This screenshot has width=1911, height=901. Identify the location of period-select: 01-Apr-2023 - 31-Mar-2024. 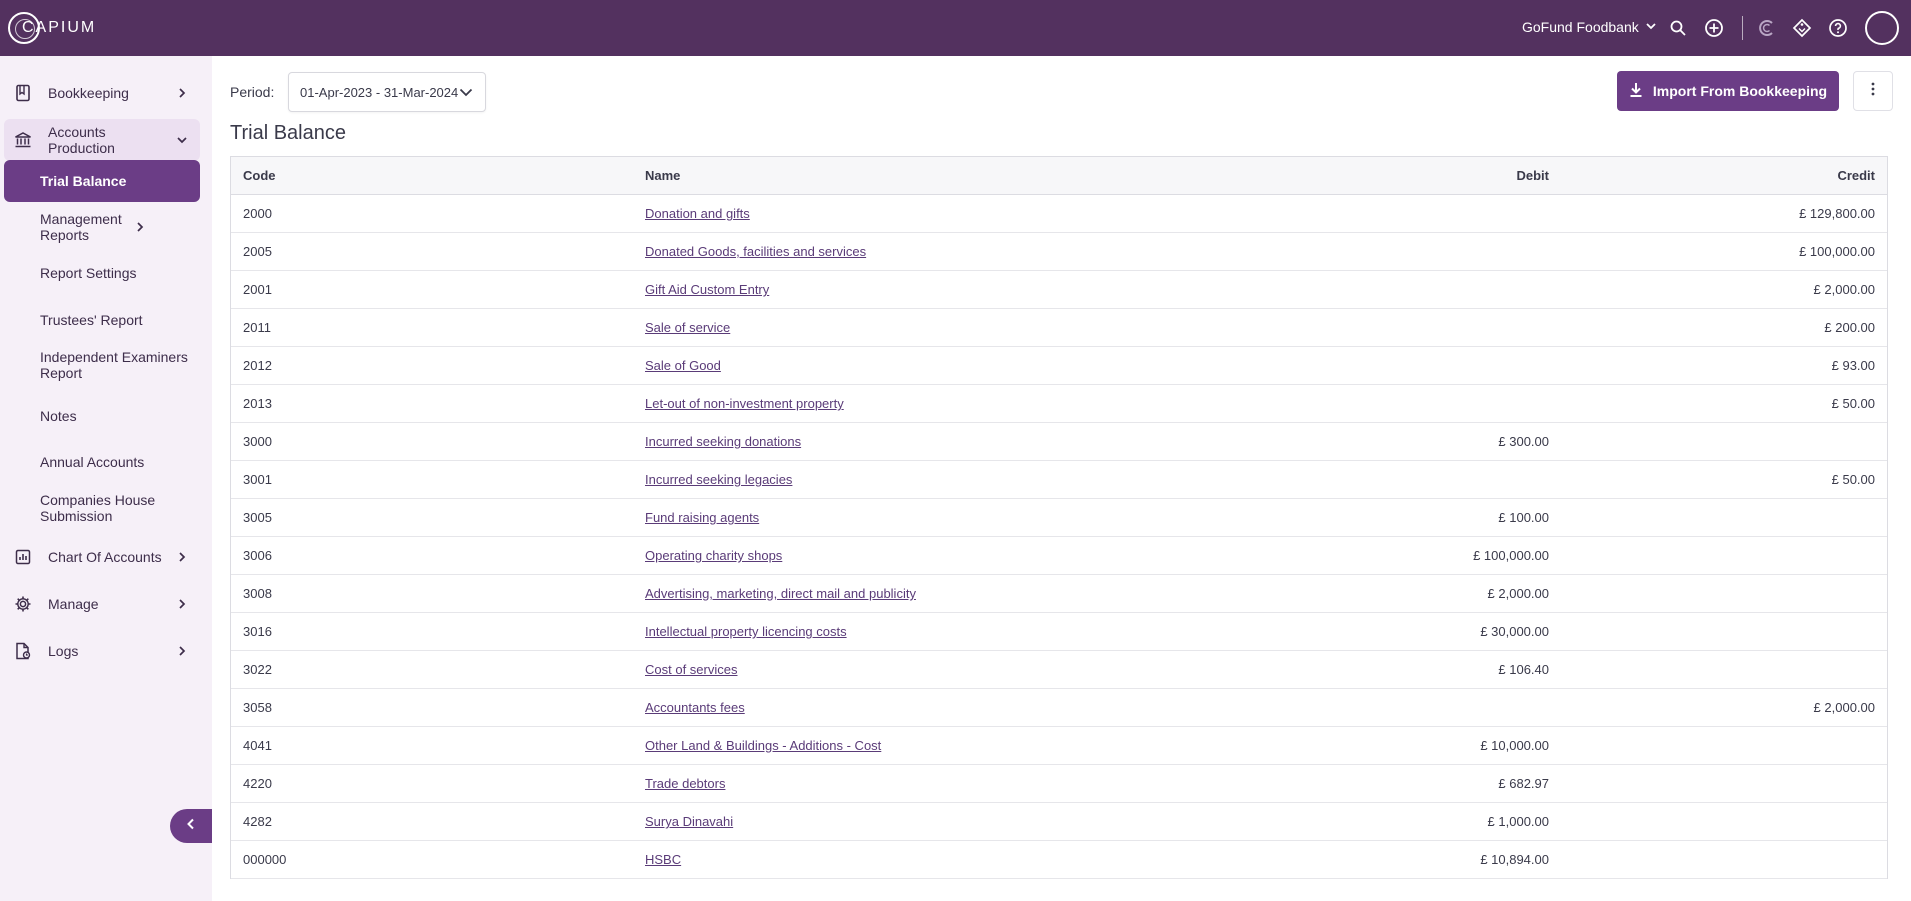
(387, 92).